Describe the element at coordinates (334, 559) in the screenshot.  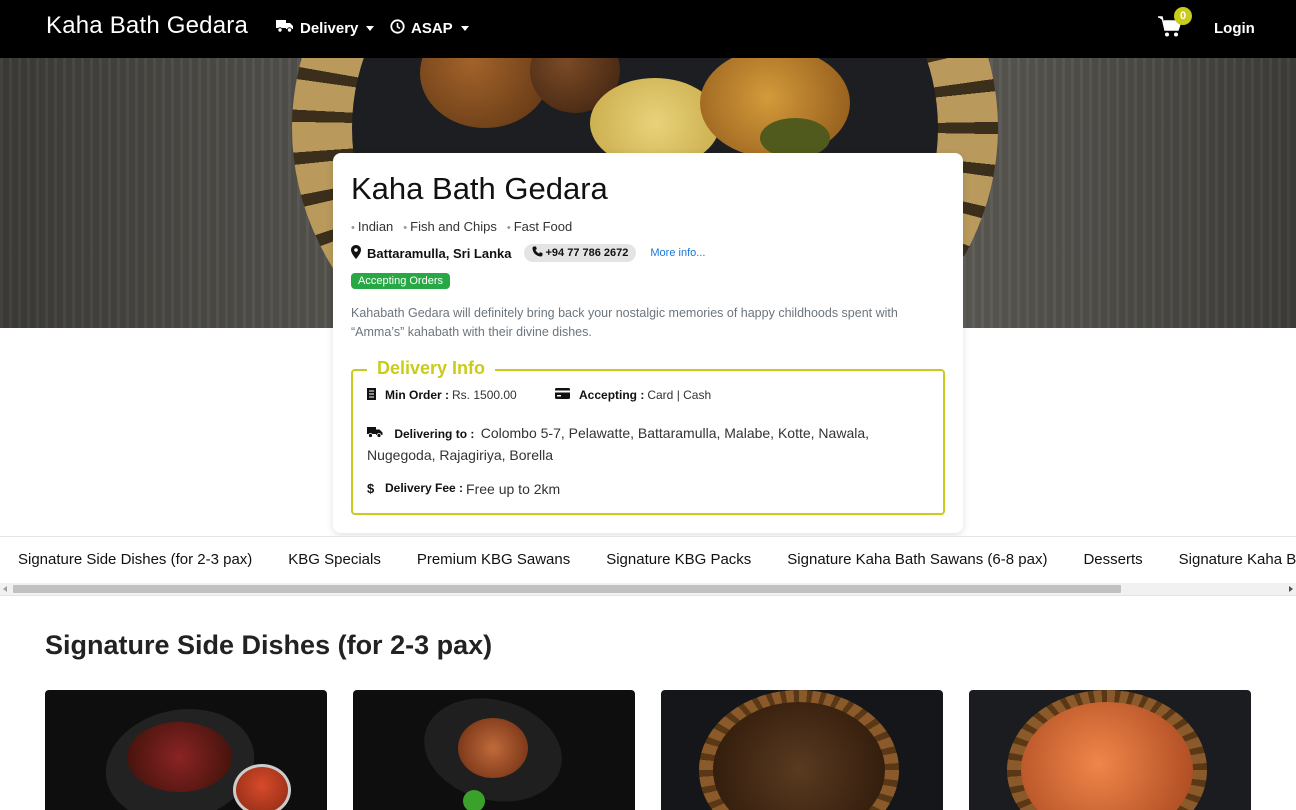
I see `category-tab: KBG Specials` at that location.